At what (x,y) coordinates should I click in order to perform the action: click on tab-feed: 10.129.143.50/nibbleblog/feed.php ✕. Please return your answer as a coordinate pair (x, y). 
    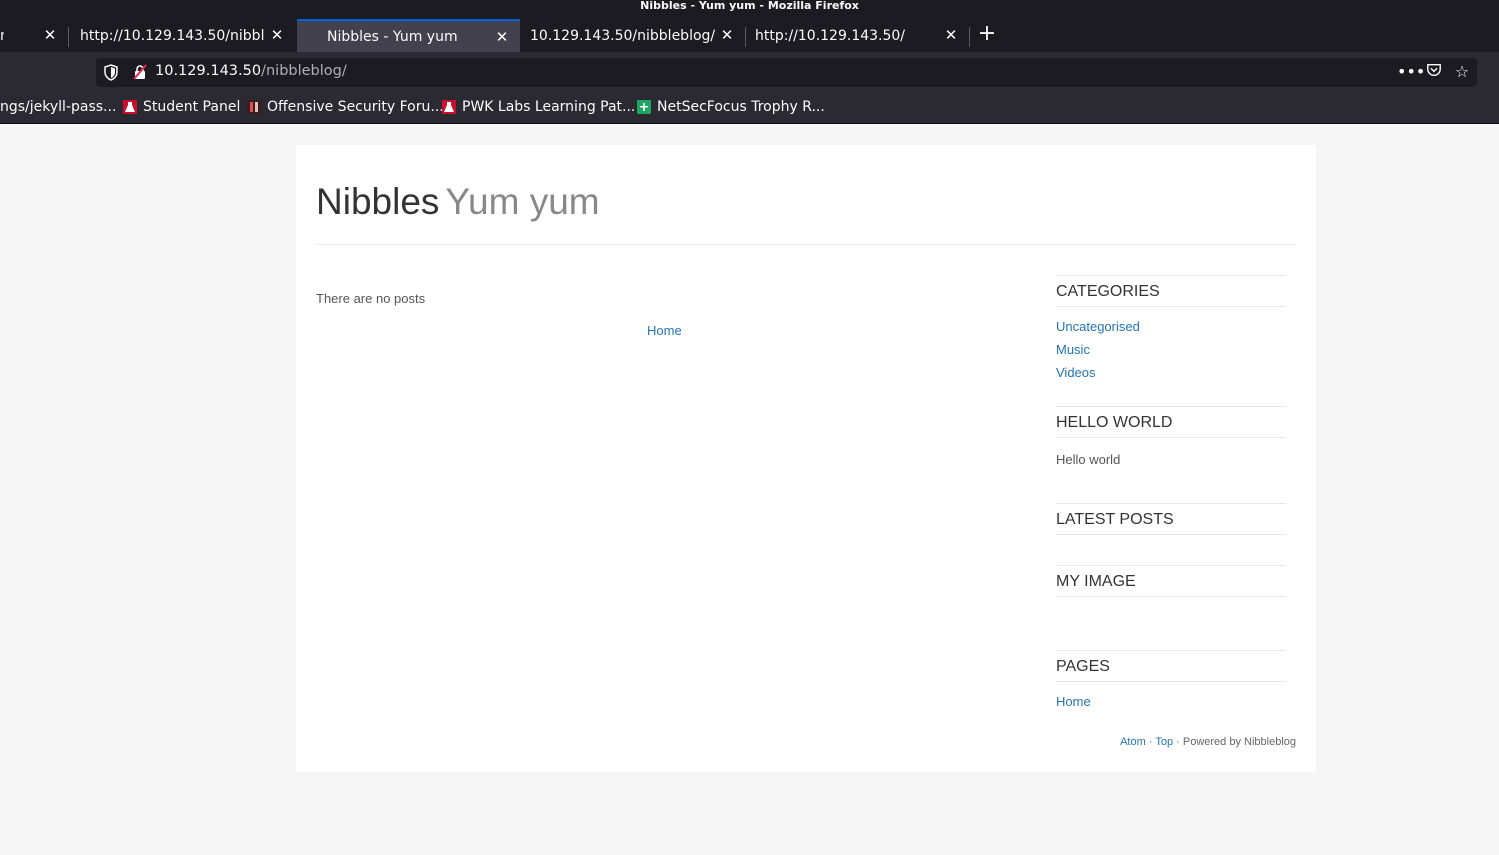
    Looking at the image, I should click on (632, 35).